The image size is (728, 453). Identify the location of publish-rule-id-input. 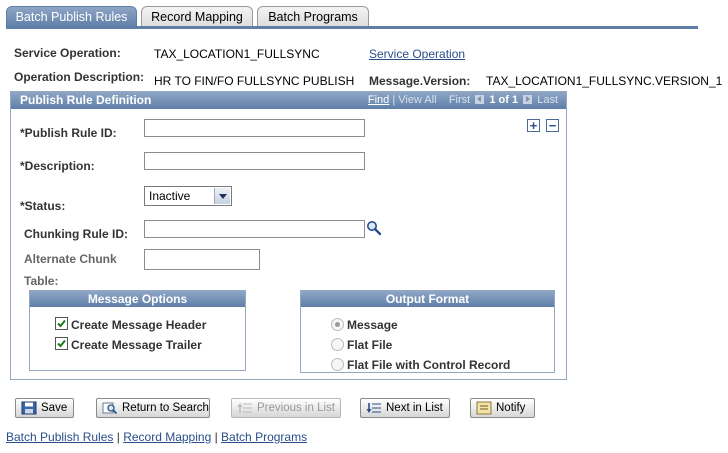
(254, 128).